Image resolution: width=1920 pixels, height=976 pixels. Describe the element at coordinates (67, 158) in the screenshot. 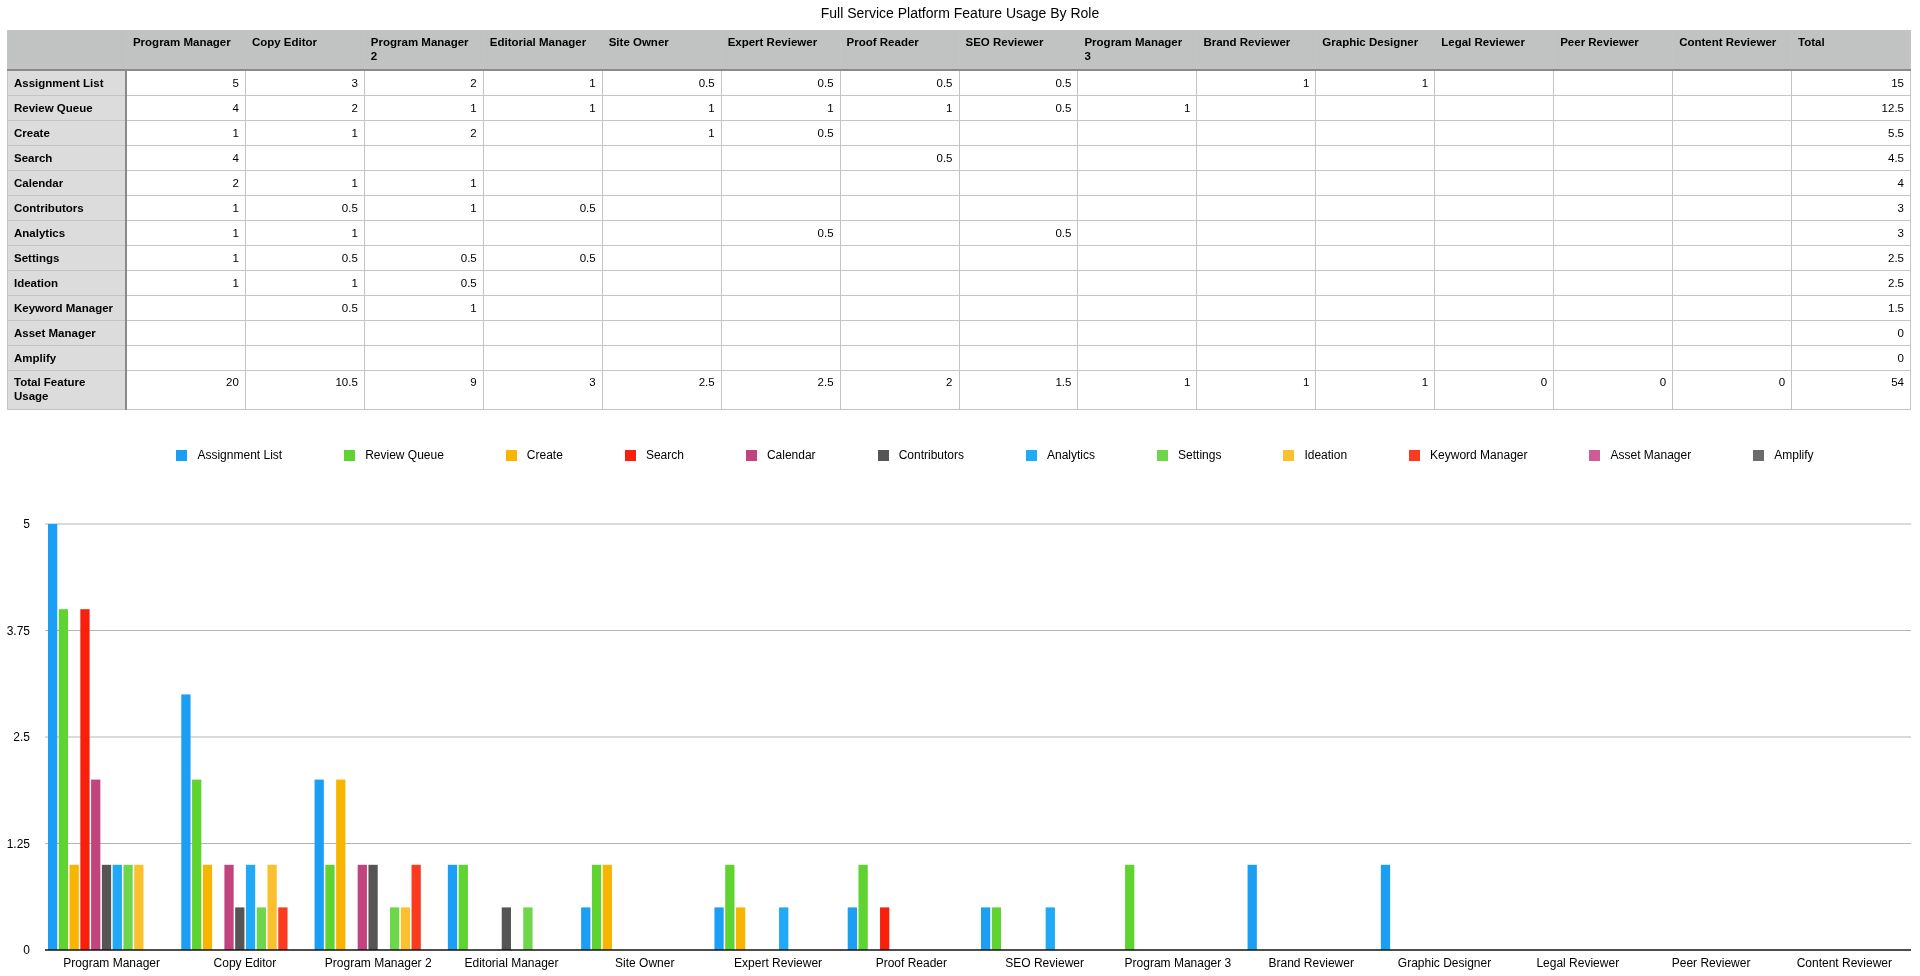

I see `row-header: Search` at that location.